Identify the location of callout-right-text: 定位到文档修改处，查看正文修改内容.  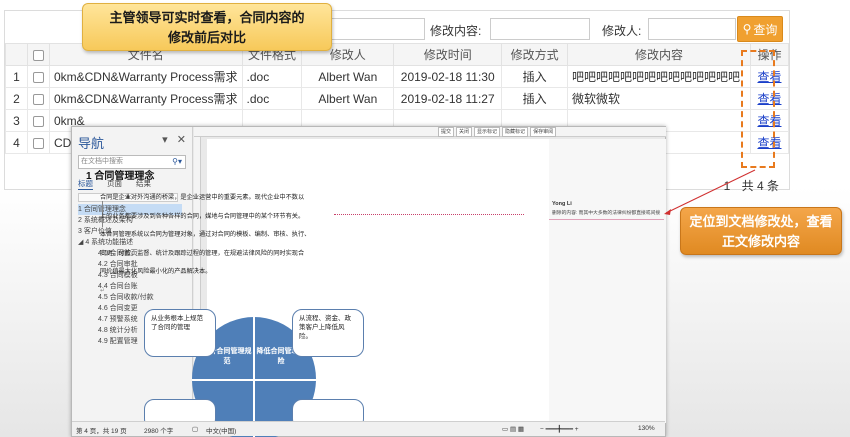
(761, 231).